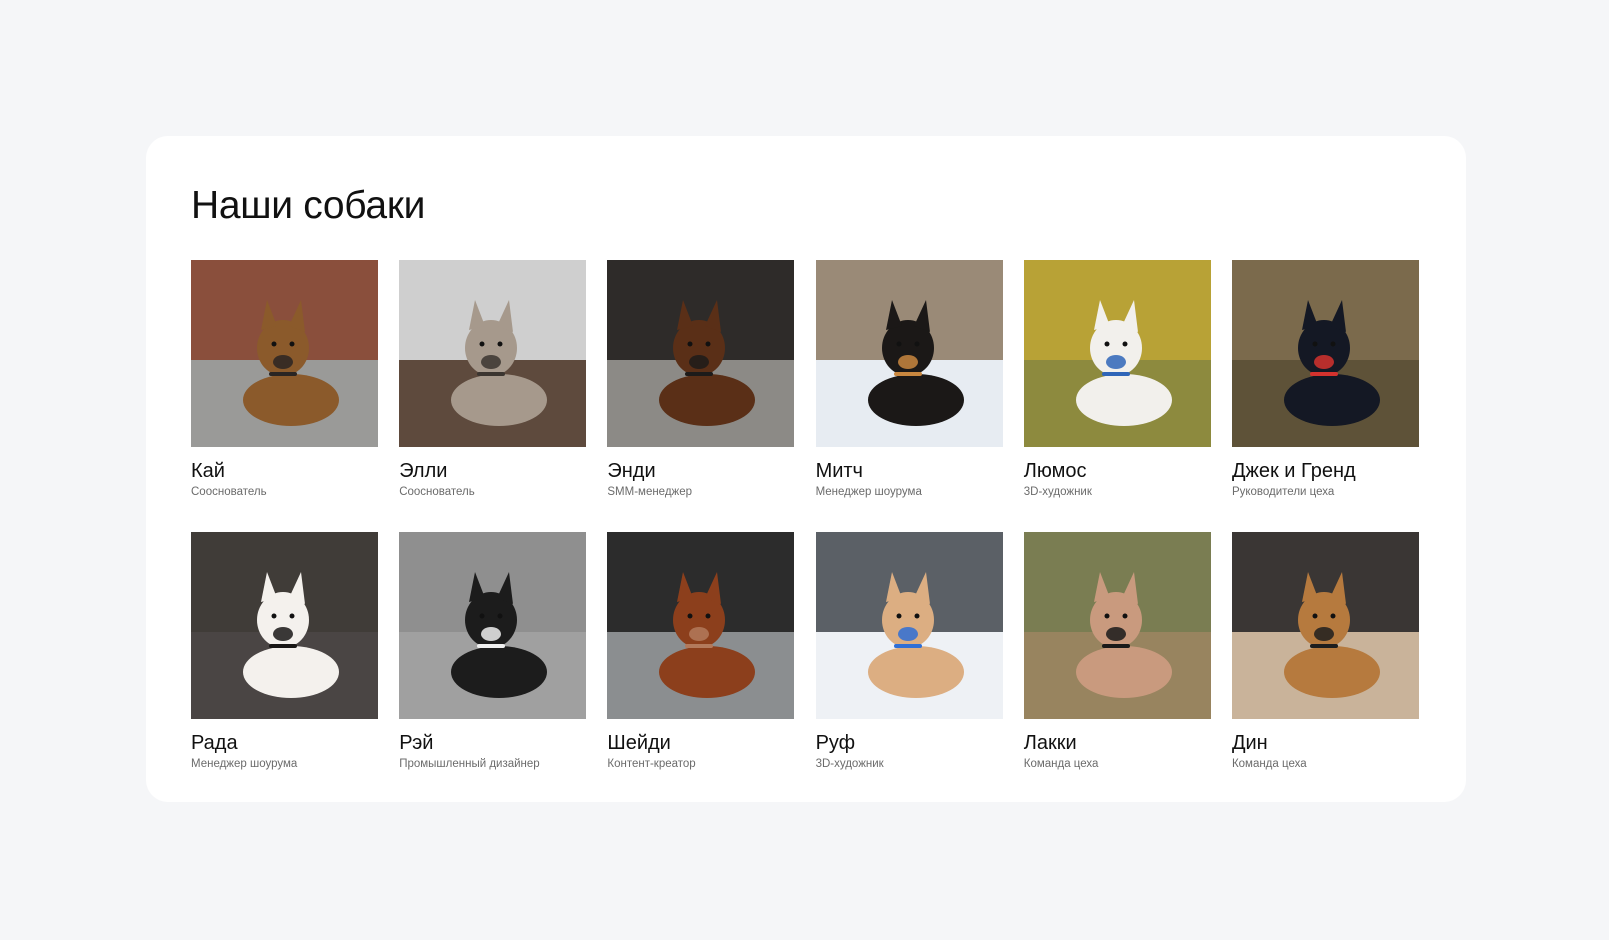  Describe the element at coordinates (1283, 492) in the screenshot. I see `dog-role: Руководители цеха` at that location.